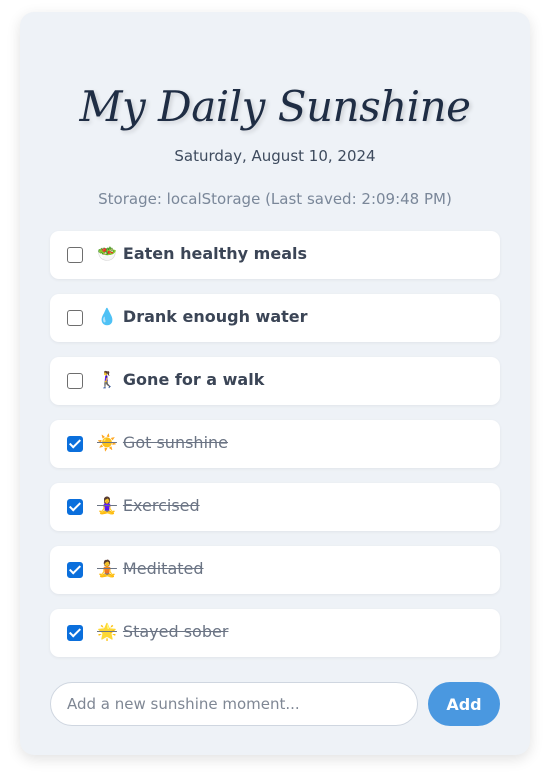 The width and height of the screenshot is (549, 779). I want to click on page-title: My Daily Sunshine, so click(275, 106).